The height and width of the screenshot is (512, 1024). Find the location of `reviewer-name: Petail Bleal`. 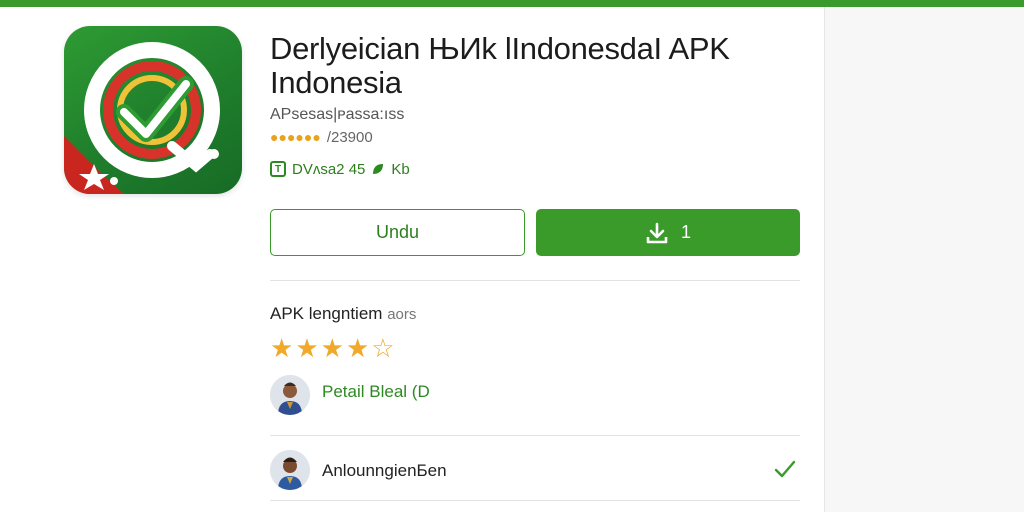

reviewer-name: Petail Bleal is located at coordinates (365, 391).